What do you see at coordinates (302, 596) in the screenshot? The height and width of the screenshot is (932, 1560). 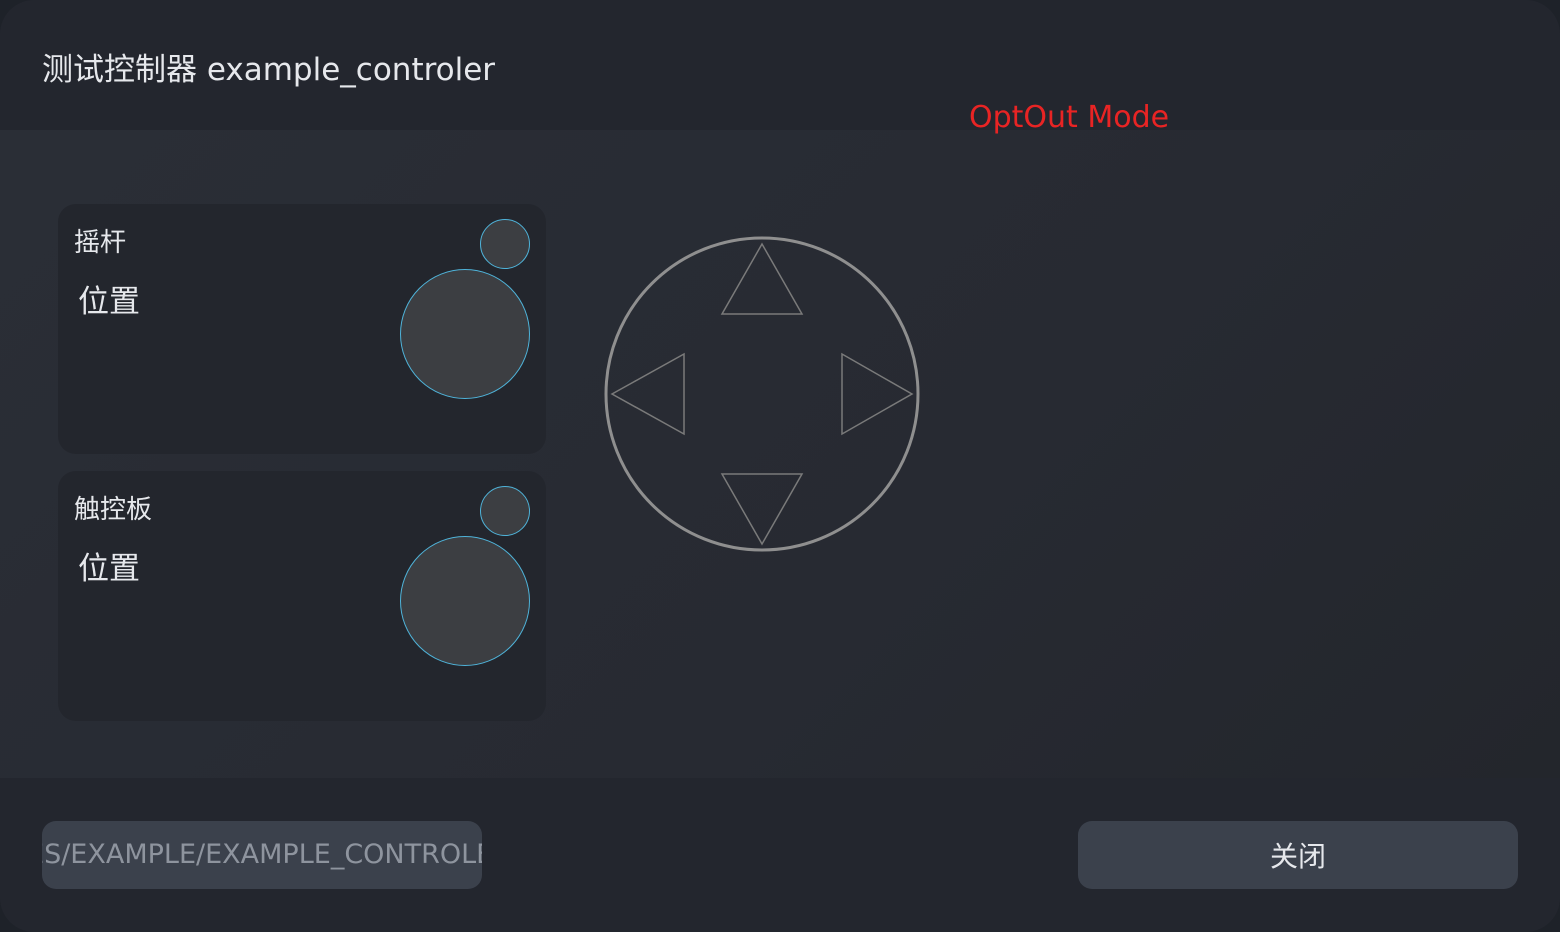 I see `touchpad-panel: 触控板 位置` at bounding box center [302, 596].